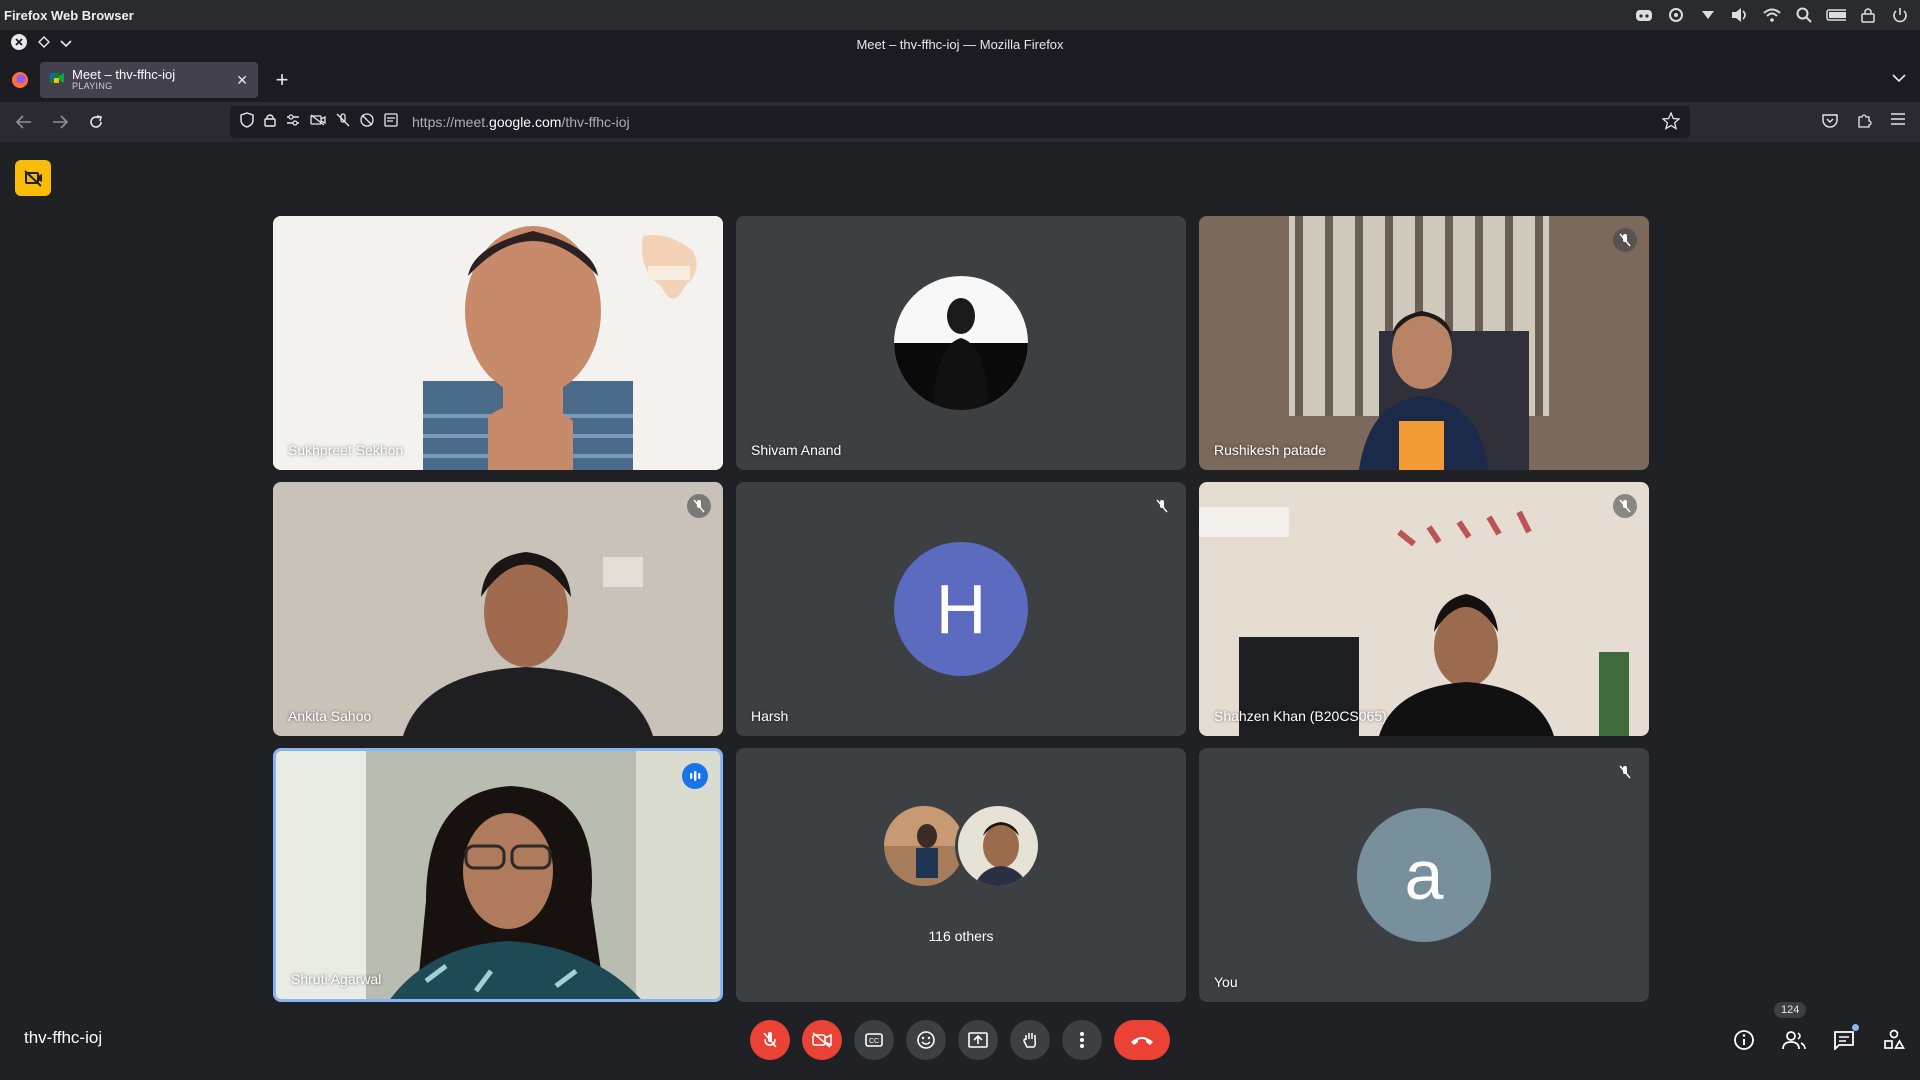  Describe the element at coordinates (336, 979) in the screenshot. I see `participant-name: Shruti Agarwal` at that location.